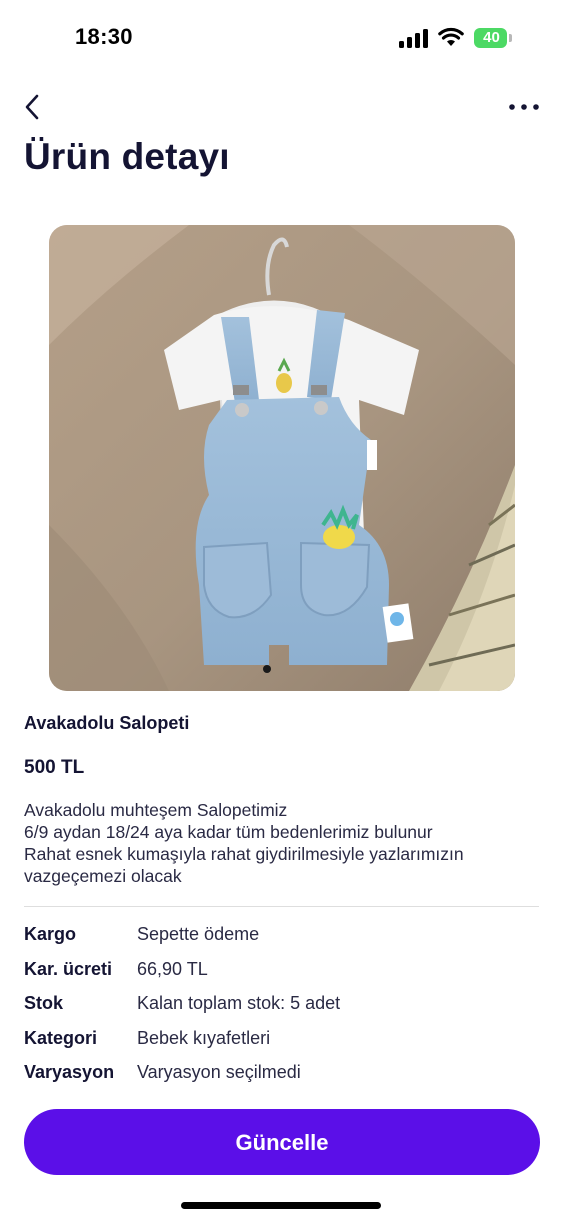  Describe the element at coordinates (61, 1037) in the screenshot. I see `detail-label: Kategori` at that location.